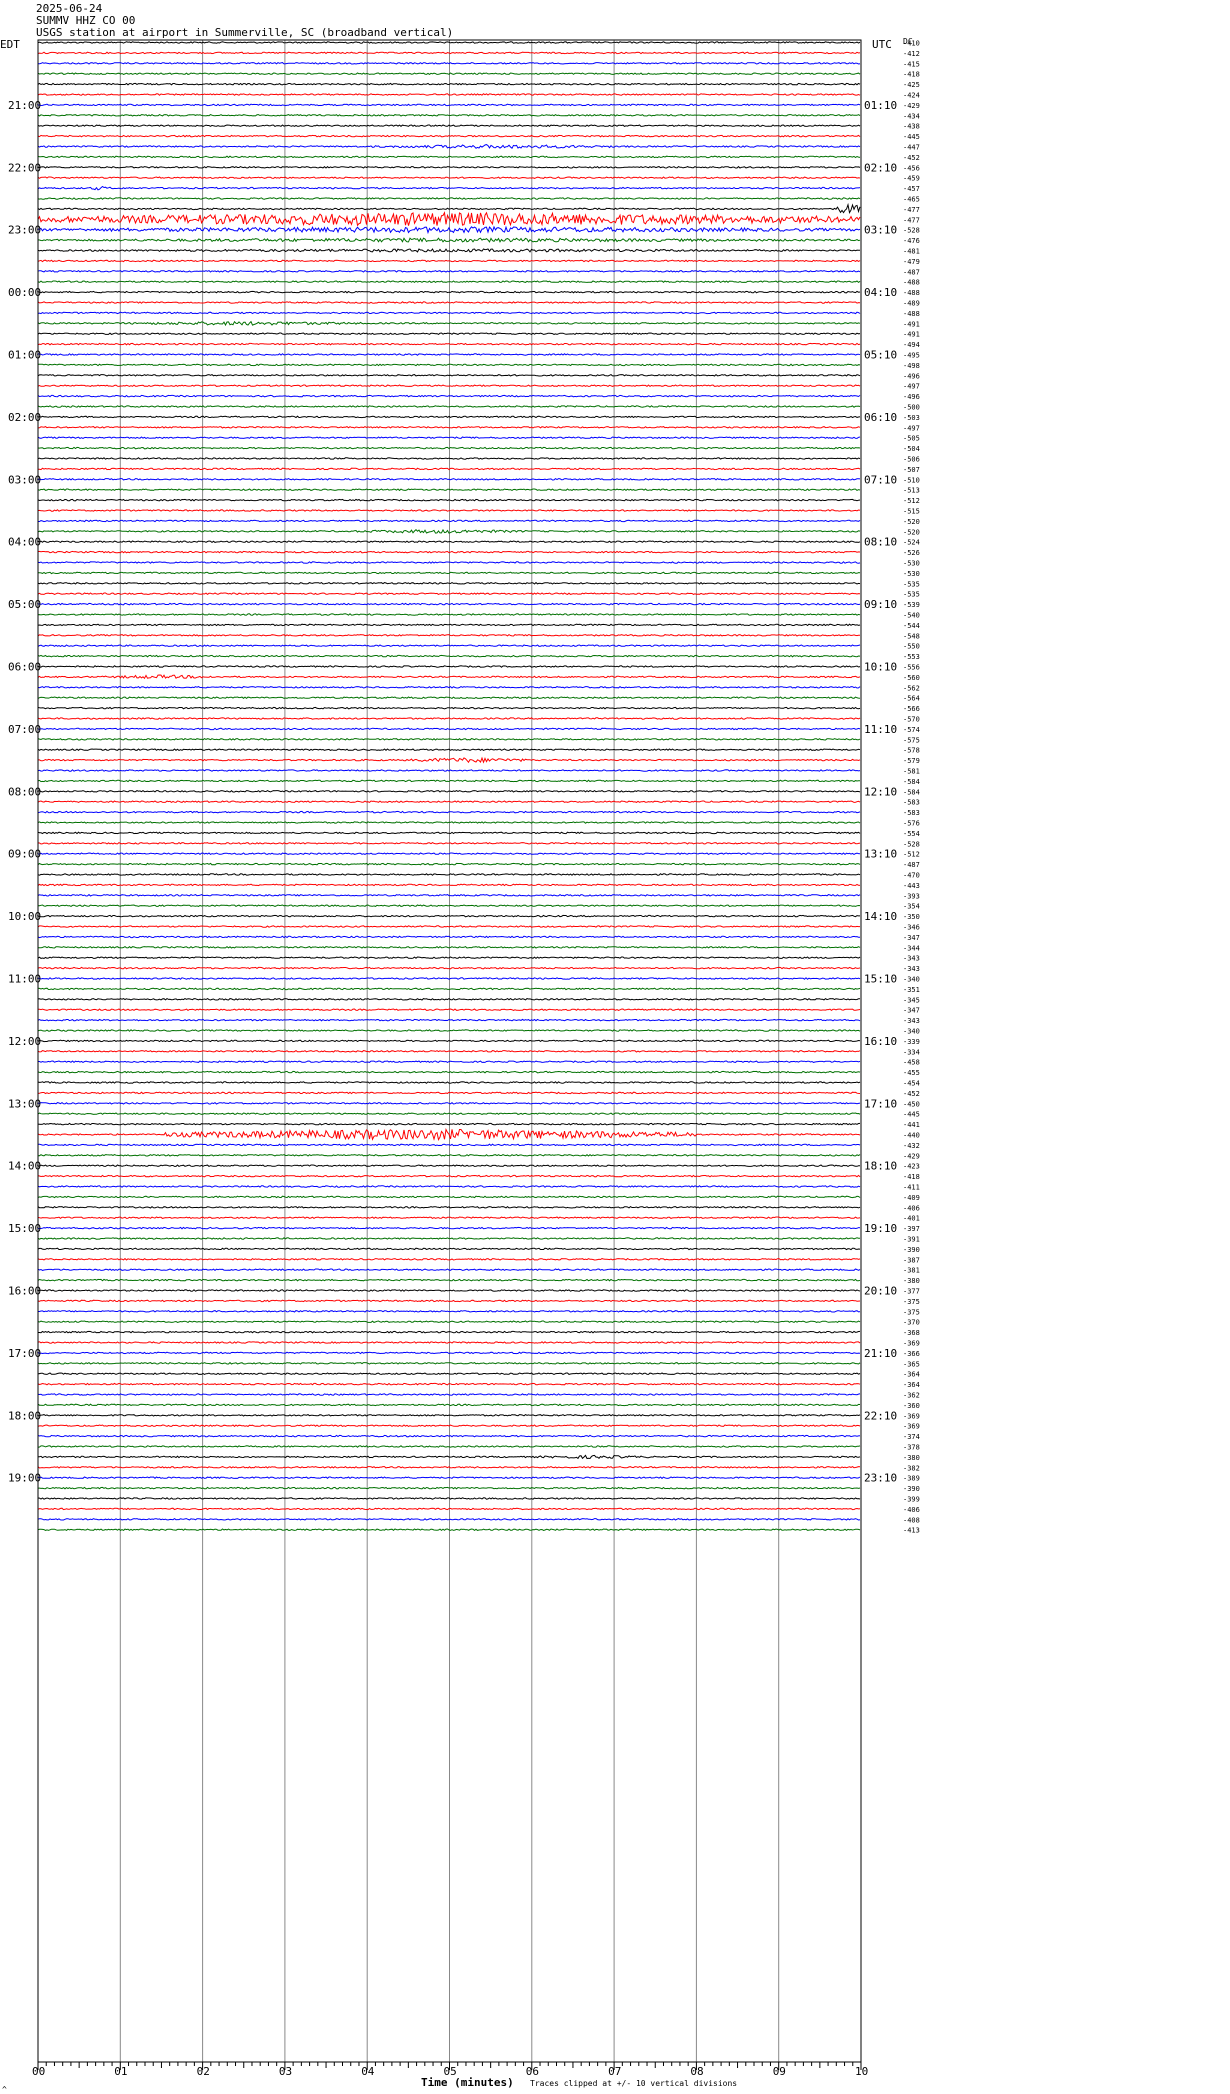 This screenshot has width=1230, height=2094. Describe the element at coordinates (911, 1084) in the screenshot. I see `dc-offset-label: -454` at that location.